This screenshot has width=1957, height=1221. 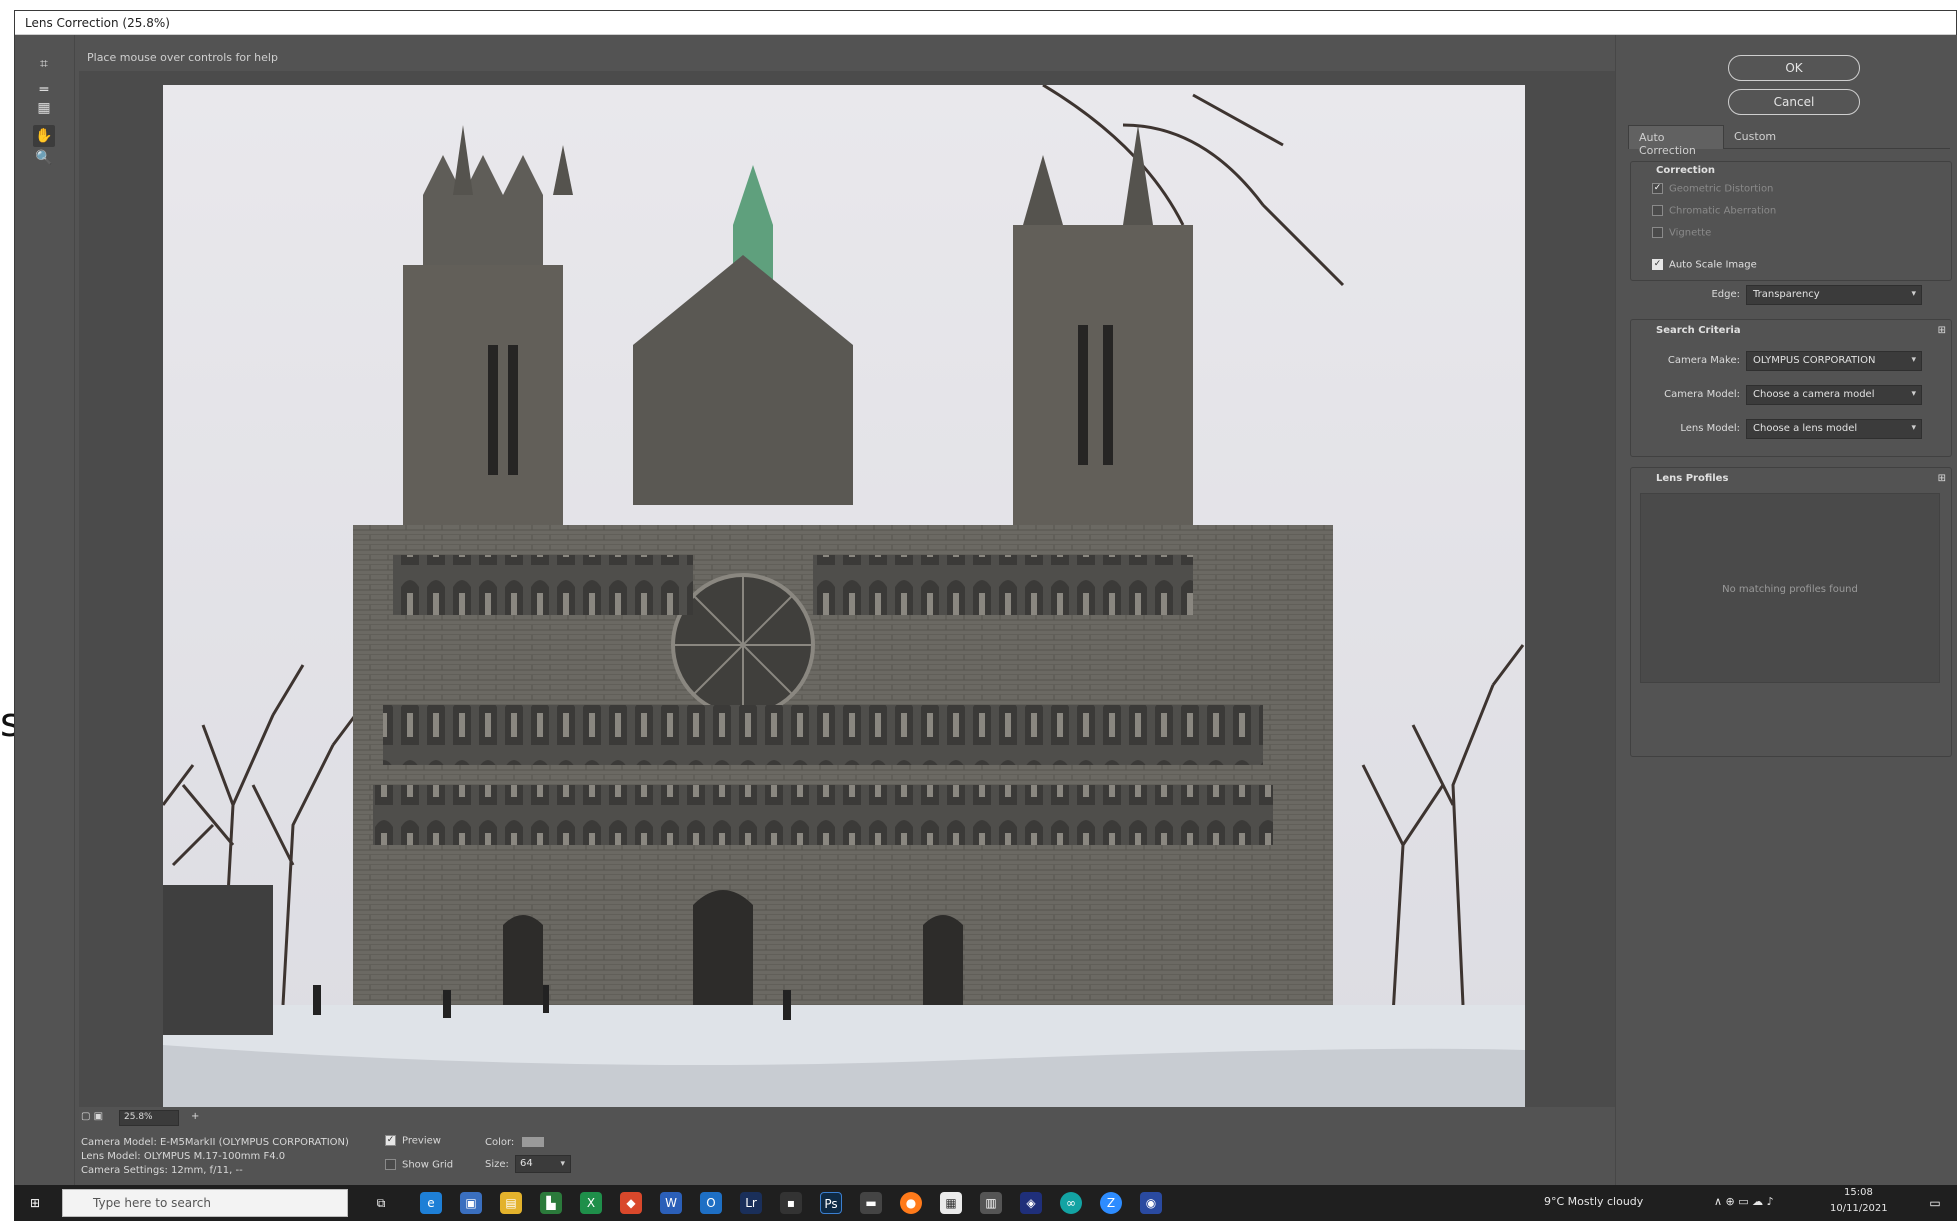 I want to click on zoom-in-button: +, so click(x=195, y=1116).